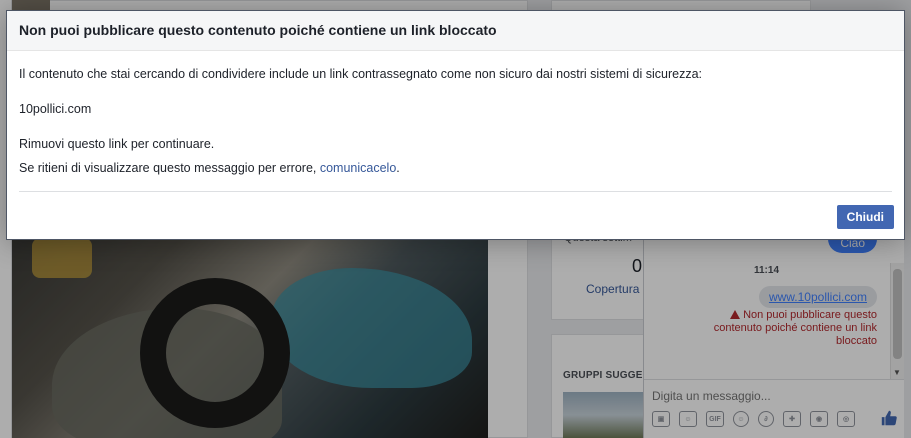 The height and width of the screenshot is (438, 911). Describe the element at coordinates (455, 191) in the screenshot. I see `dialog-footer-divider` at that location.